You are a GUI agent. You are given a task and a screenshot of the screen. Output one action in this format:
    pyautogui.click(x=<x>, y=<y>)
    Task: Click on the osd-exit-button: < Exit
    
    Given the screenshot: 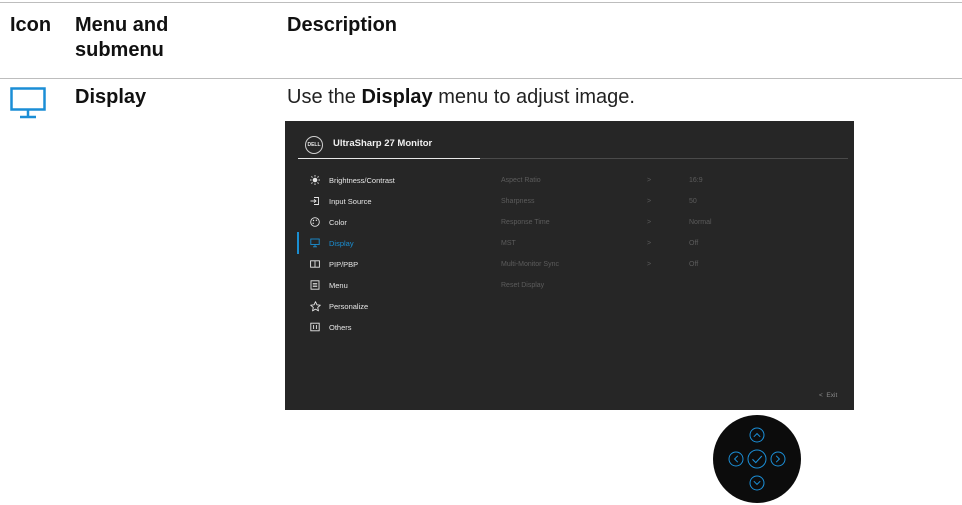 What is the action you would take?
    pyautogui.click(x=828, y=395)
    